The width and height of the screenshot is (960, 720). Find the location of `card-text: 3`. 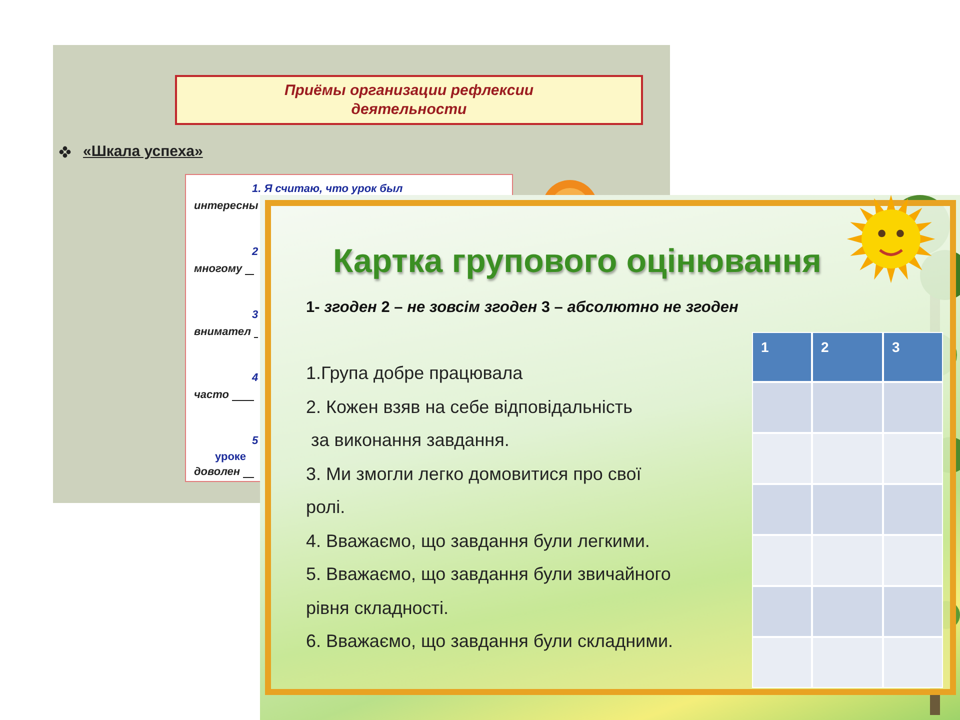

card-text: 3 is located at coordinates (255, 315).